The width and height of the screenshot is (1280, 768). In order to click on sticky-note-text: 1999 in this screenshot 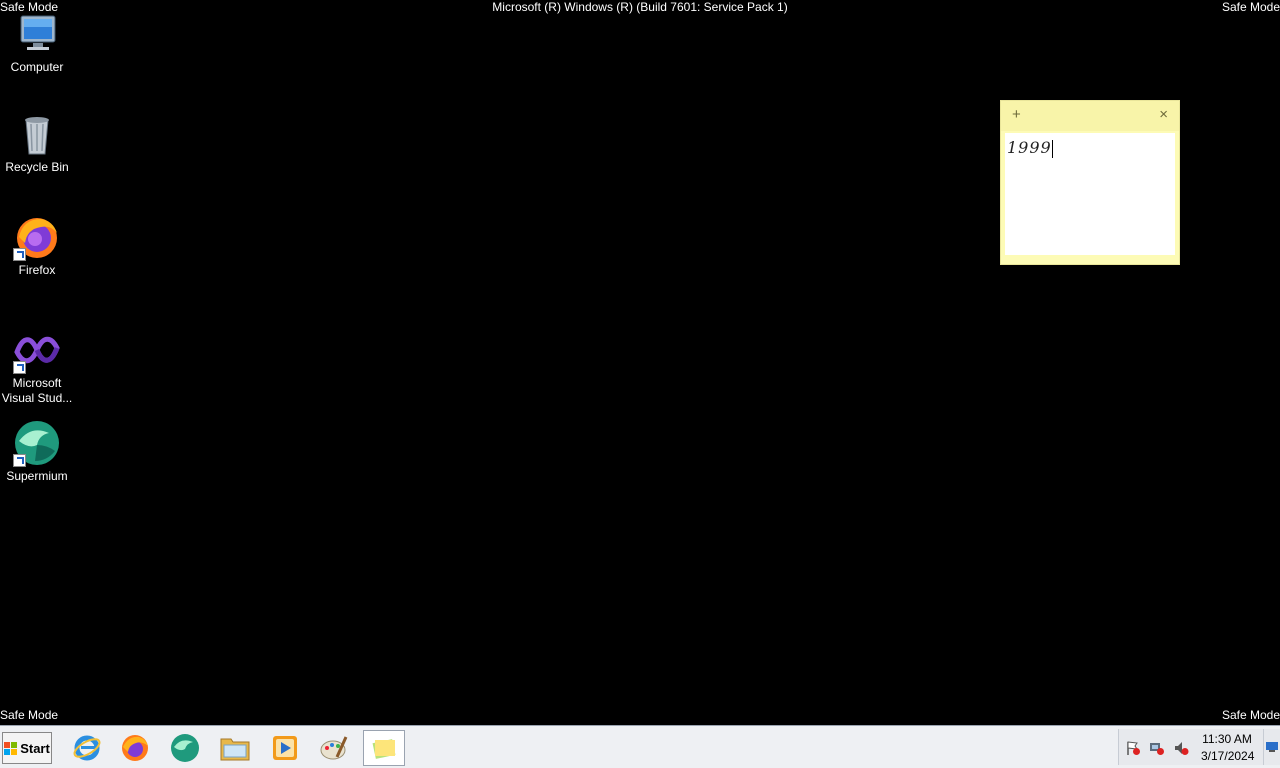, I will do `click(1030, 148)`.